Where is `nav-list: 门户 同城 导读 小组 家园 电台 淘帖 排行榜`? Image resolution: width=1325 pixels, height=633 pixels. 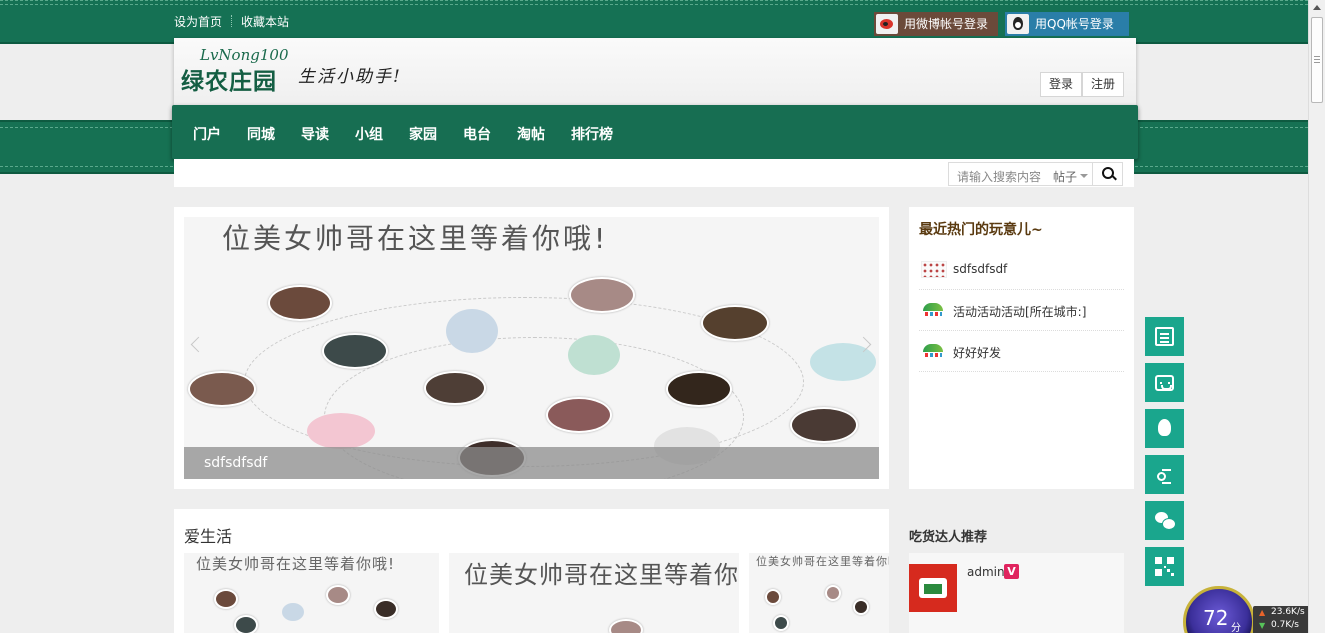
nav-list: 门户 同城 导读 小组 家园 电台 淘帖 排行榜 is located at coordinates (416, 134).